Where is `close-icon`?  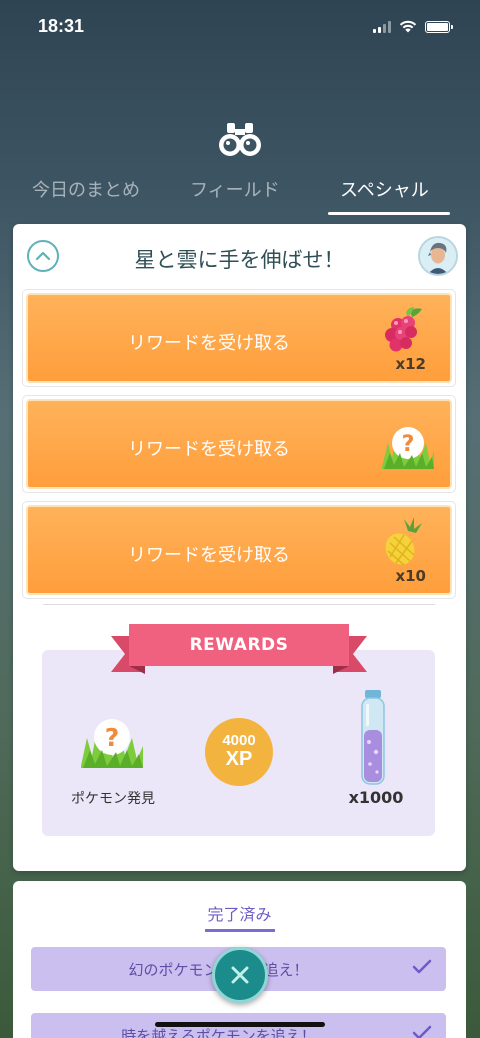 close-icon is located at coordinates (240, 975).